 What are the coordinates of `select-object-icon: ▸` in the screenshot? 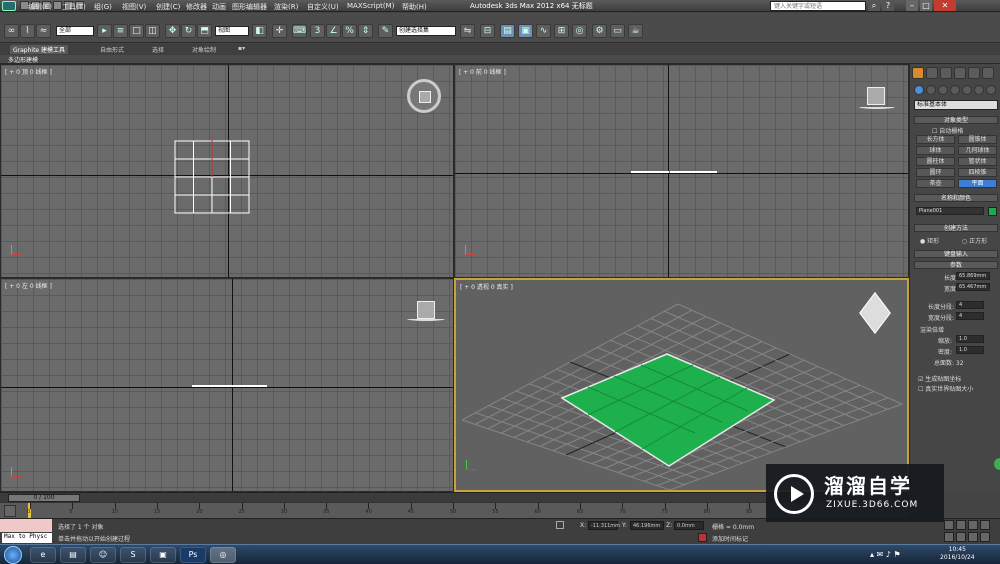 It's located at (104, 31).